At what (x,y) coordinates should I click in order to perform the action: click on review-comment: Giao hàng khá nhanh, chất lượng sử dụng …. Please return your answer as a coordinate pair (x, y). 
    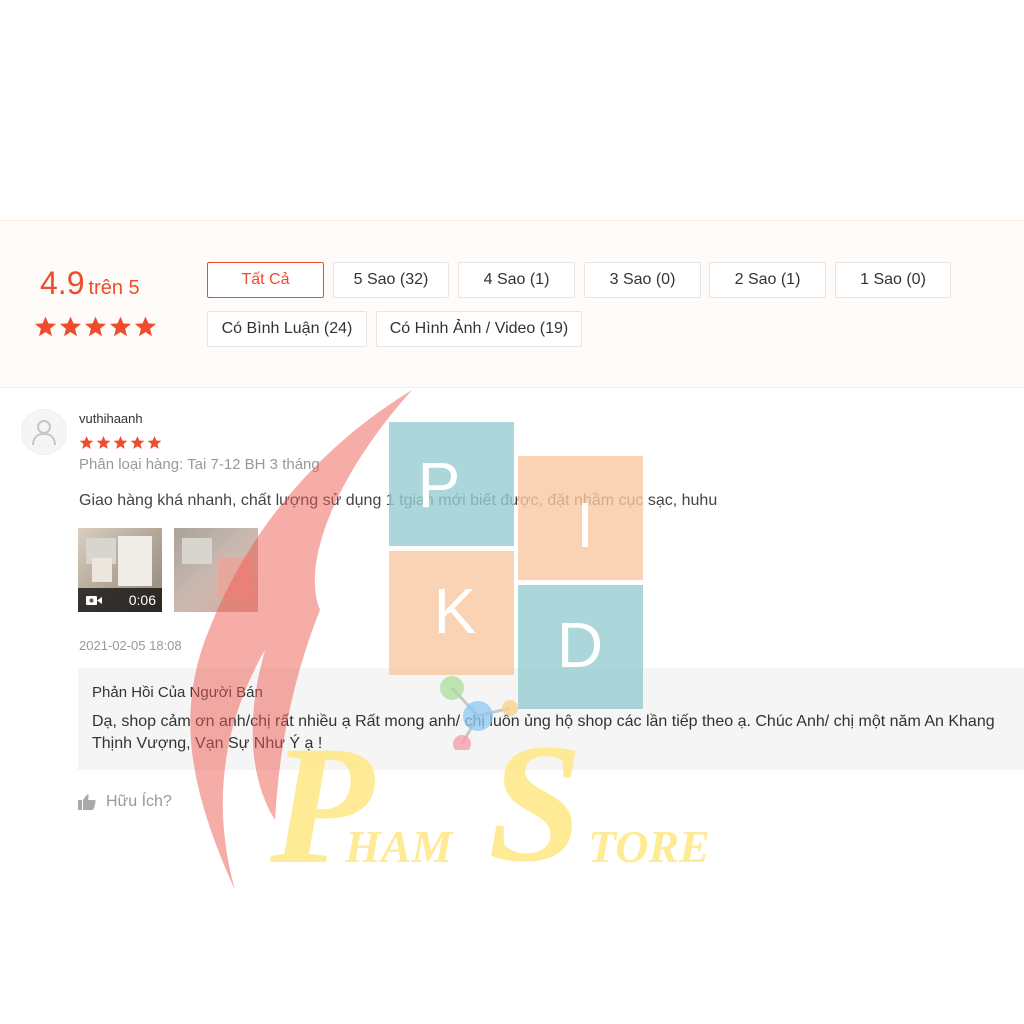
    Looking at the image, I should click on (398, 500).